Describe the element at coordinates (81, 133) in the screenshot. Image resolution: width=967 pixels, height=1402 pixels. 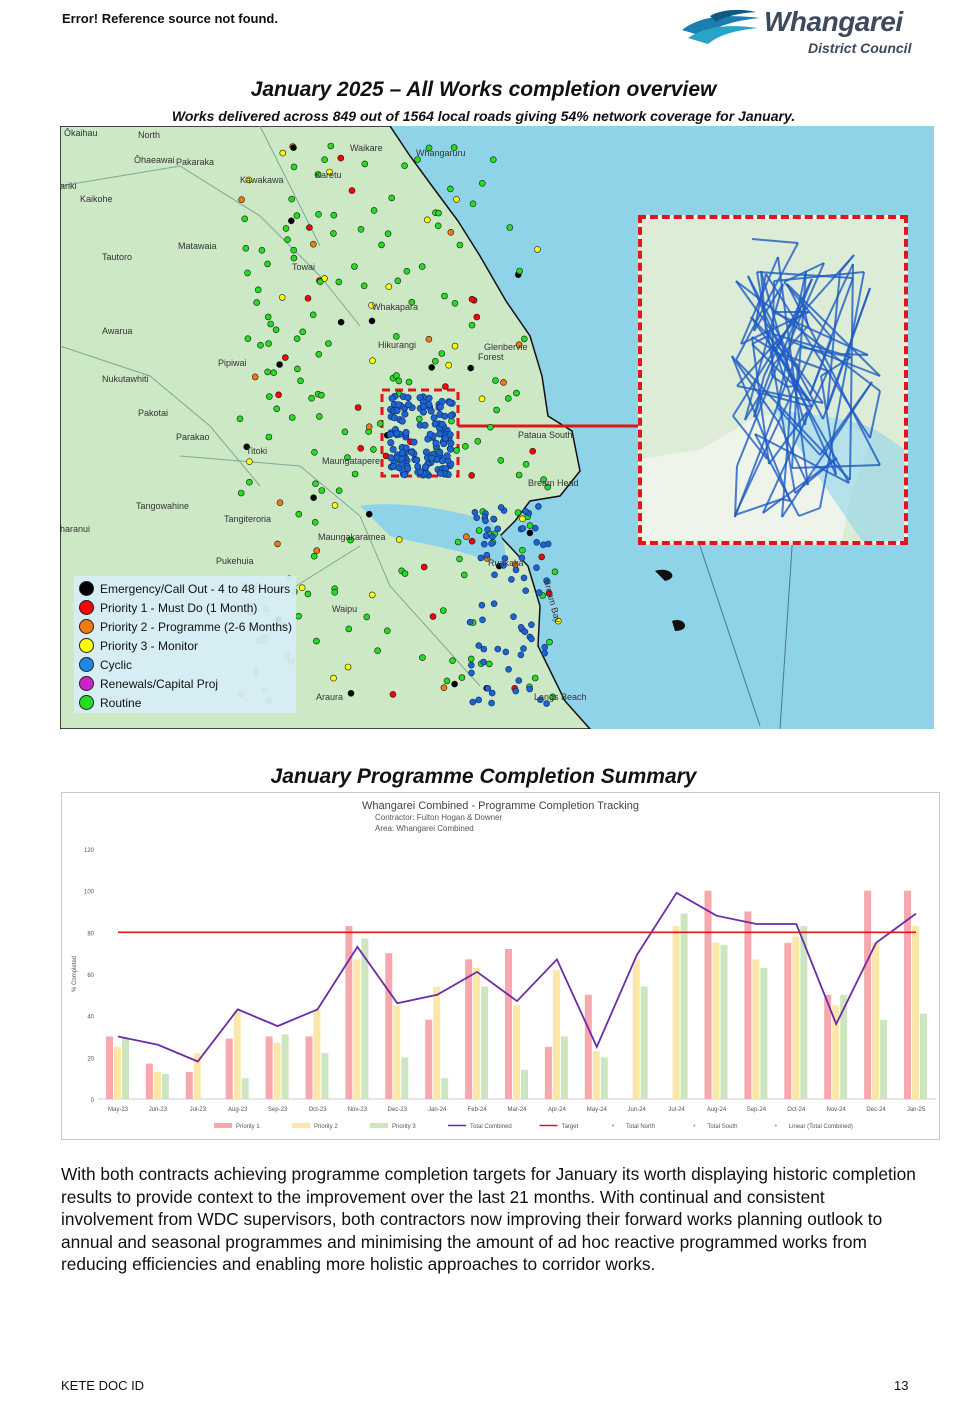
I see `place-label: Ōkaihau` at that location.